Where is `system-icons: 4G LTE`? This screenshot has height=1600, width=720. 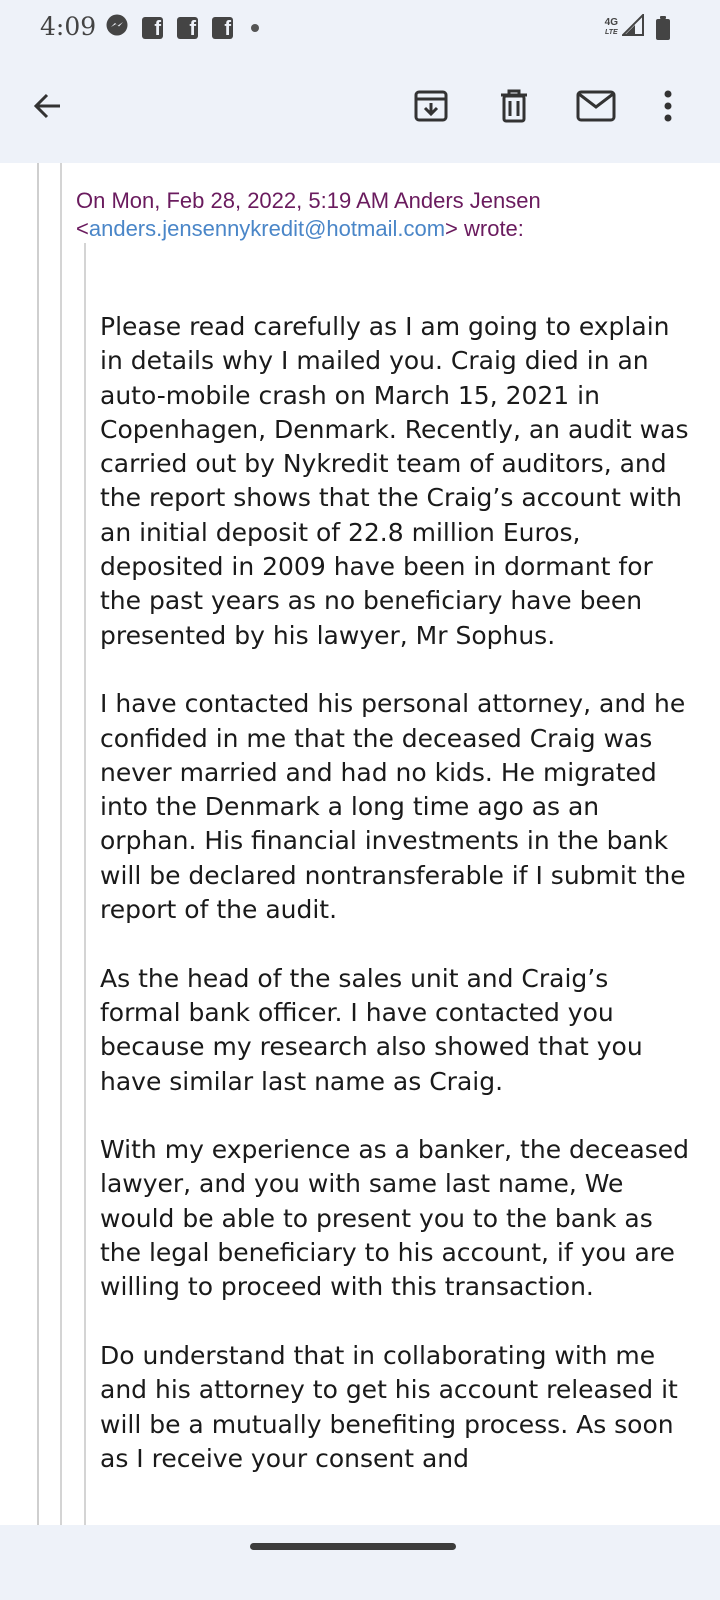
system-icons: 4G LTE is located at coordinates (637, 26).